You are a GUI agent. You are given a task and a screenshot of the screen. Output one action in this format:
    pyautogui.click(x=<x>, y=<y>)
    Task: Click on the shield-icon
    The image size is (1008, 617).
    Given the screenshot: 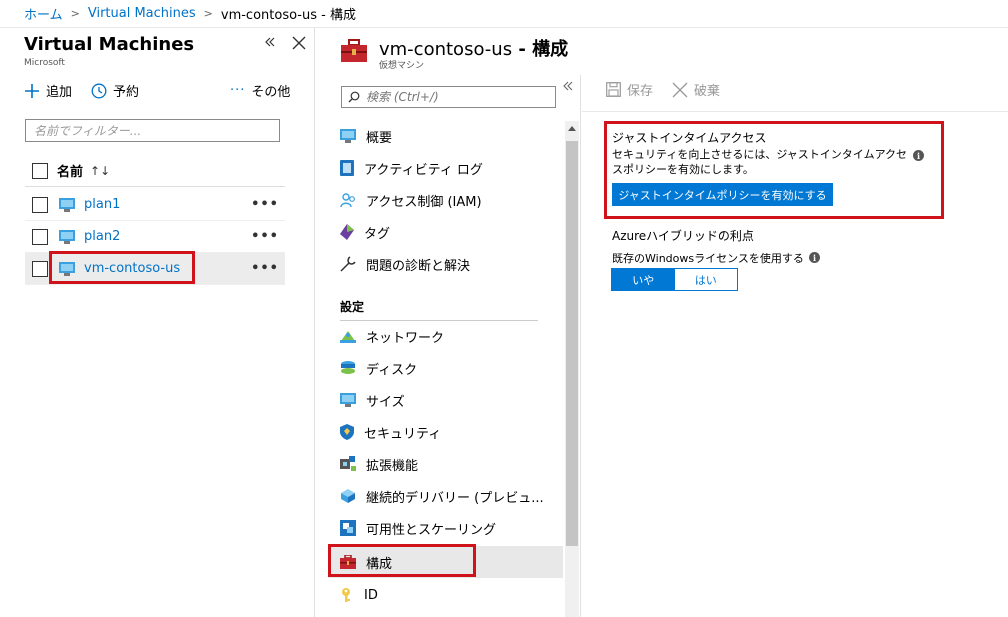 What is the action you would take?
    pyautogui.click(x=347, y=432)
    